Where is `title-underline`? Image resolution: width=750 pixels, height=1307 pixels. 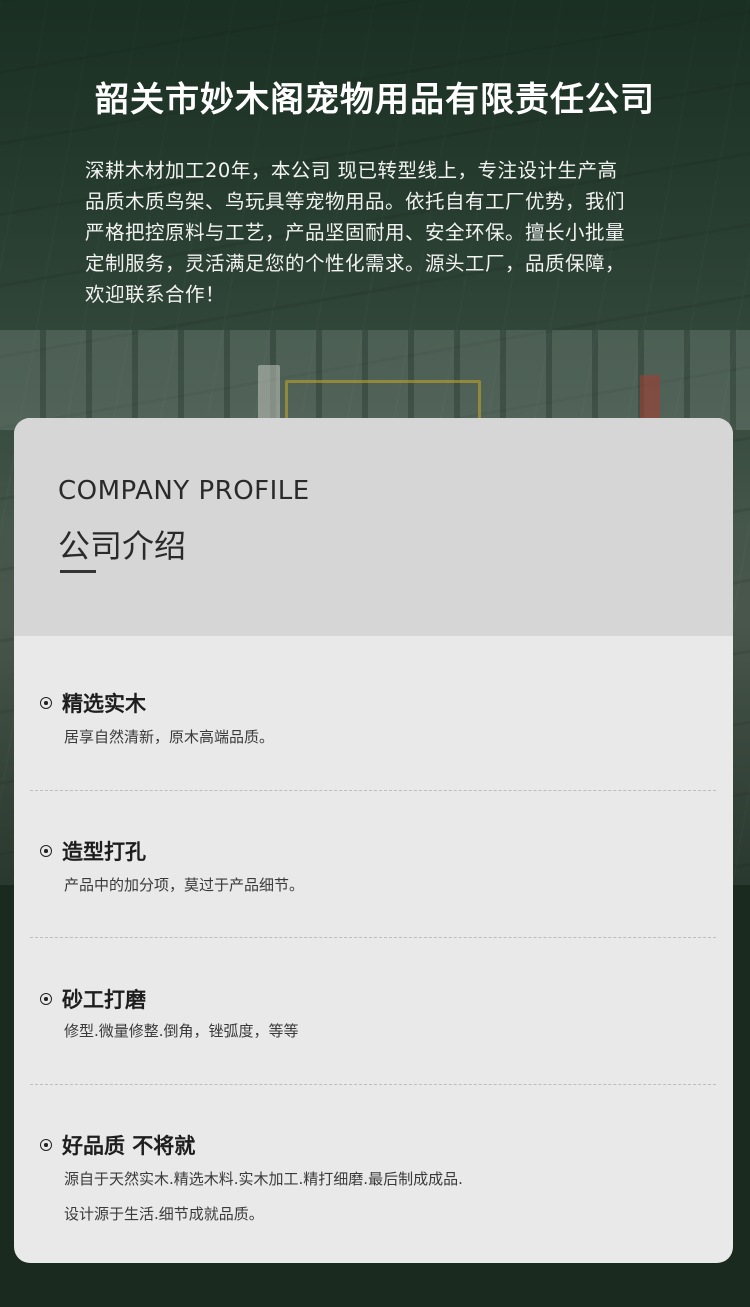
title-underline is located at coordinates (78, 571).